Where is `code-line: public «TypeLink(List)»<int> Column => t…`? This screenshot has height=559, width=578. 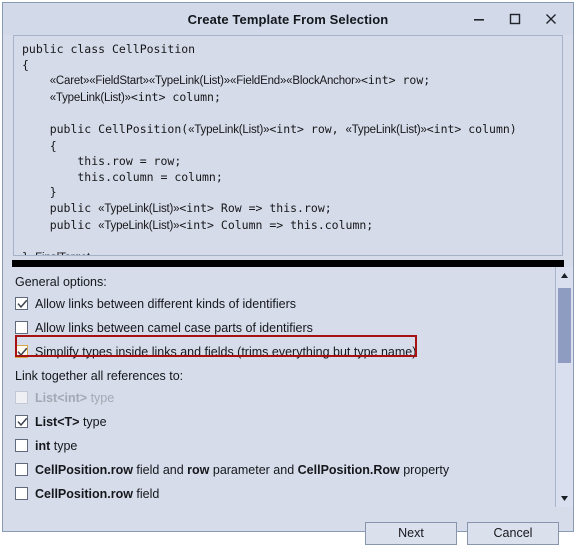
code-line: public «TypeLink(List)»<int> Column => t… is located at coordinates (288, 226).